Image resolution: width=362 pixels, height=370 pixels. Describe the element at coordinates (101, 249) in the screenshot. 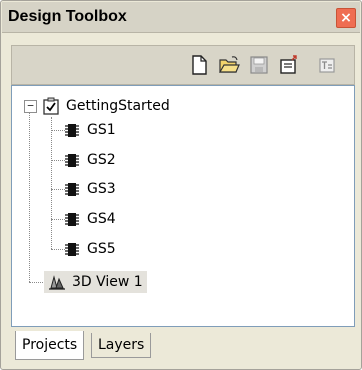

I see `tree-node-label: GS5` at that location.